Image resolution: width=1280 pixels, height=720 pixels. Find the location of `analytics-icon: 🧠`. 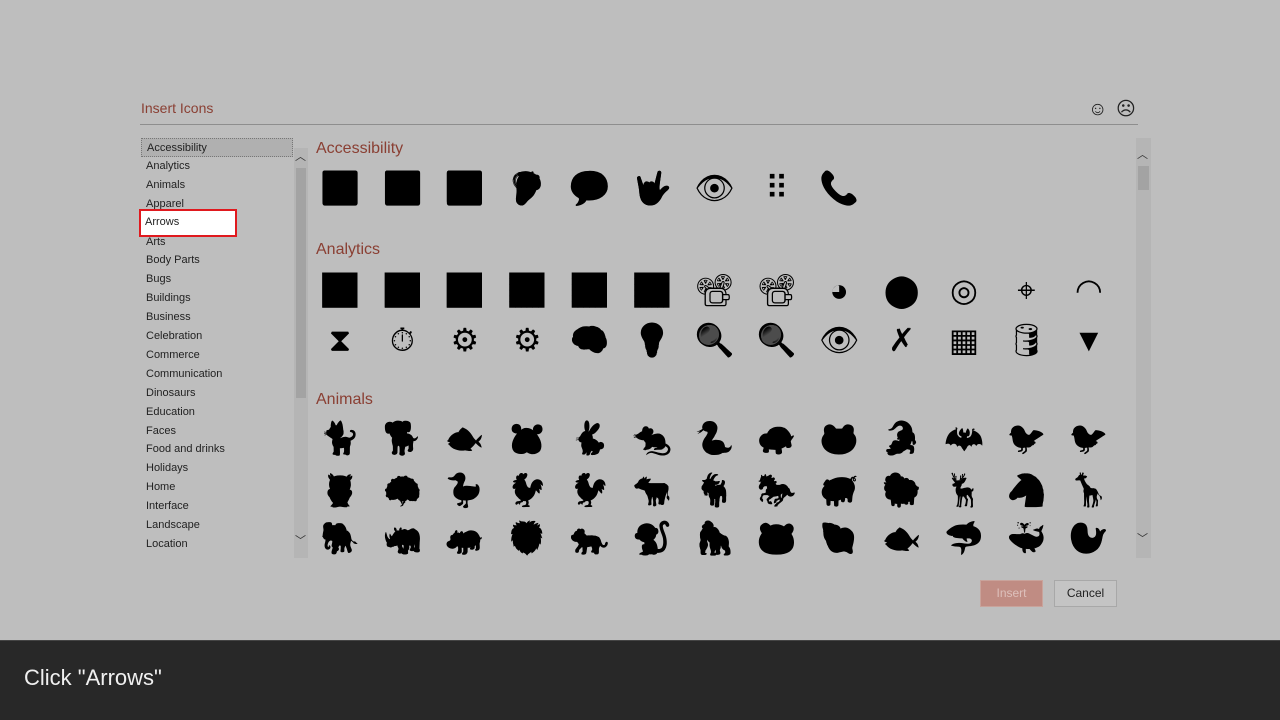

analytics-icon: 🧠 is located at coordinates (590, 340).